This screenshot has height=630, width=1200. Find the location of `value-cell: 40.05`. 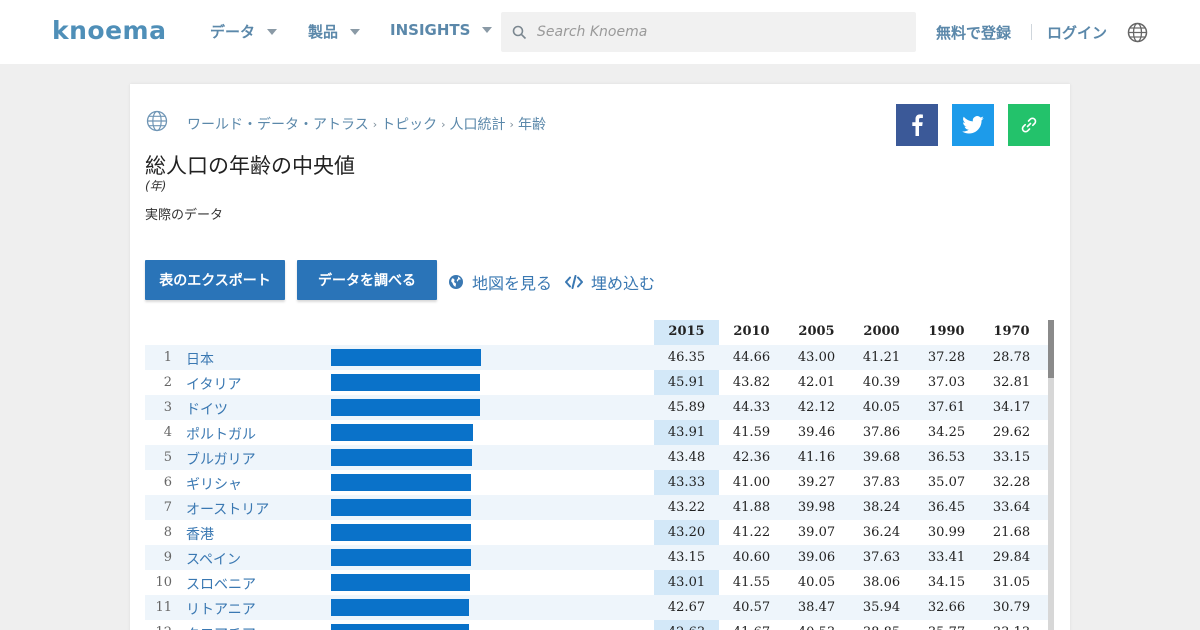

value-cell: 40.05 is located at coordinates (881, 407).